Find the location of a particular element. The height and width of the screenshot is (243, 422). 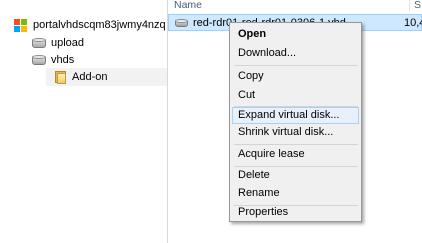

tree-item-upload: upload is located at coordinates (58, 43).